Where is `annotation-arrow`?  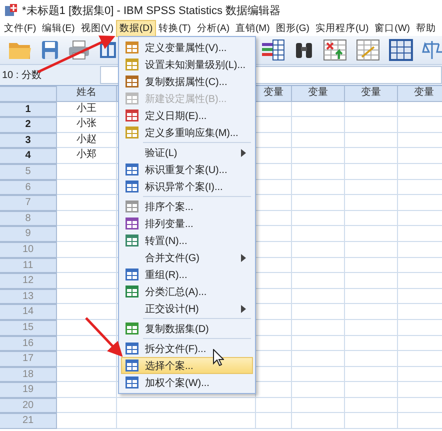 annotation-arrow is located at coordinates (104, 337).